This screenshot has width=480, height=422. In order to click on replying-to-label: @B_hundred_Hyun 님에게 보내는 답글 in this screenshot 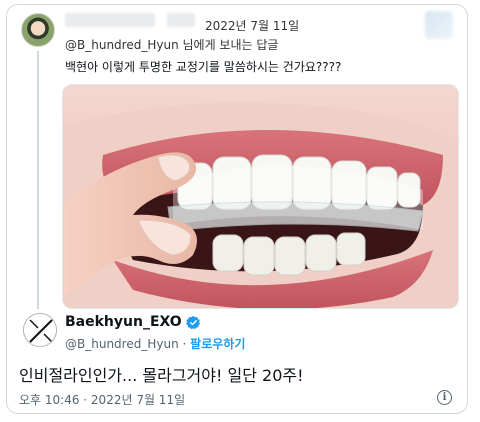, I will do `click(172, 45)`.